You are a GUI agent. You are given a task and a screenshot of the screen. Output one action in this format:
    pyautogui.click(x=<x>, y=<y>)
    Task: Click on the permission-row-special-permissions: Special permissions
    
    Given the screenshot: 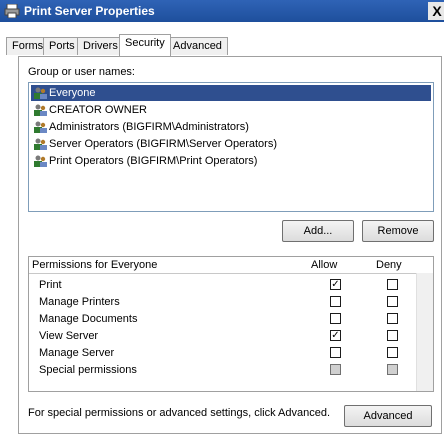 What is the action you would take?
    pyautogui.click(x=231, y=369)
    